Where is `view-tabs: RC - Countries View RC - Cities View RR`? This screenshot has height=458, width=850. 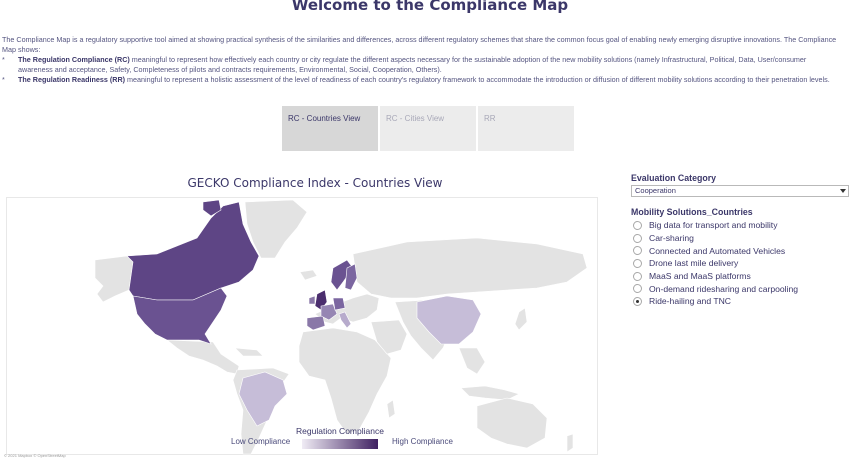
view-tabs: RC - Countries View RC - Cities View RR is located at coordinates (429, 128).